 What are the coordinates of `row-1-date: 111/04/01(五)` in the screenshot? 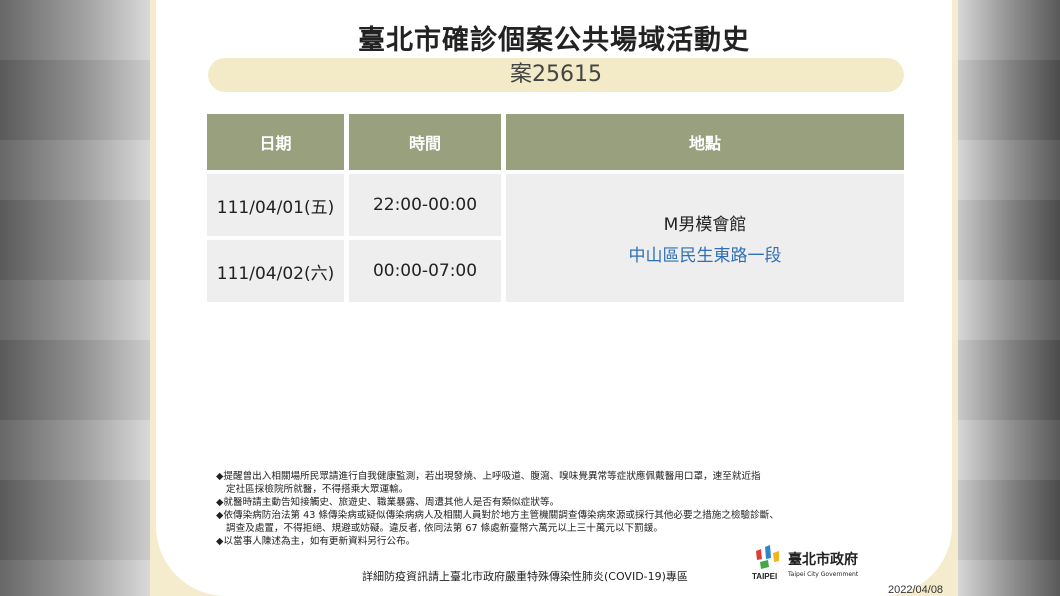 It's located at (275, 205).